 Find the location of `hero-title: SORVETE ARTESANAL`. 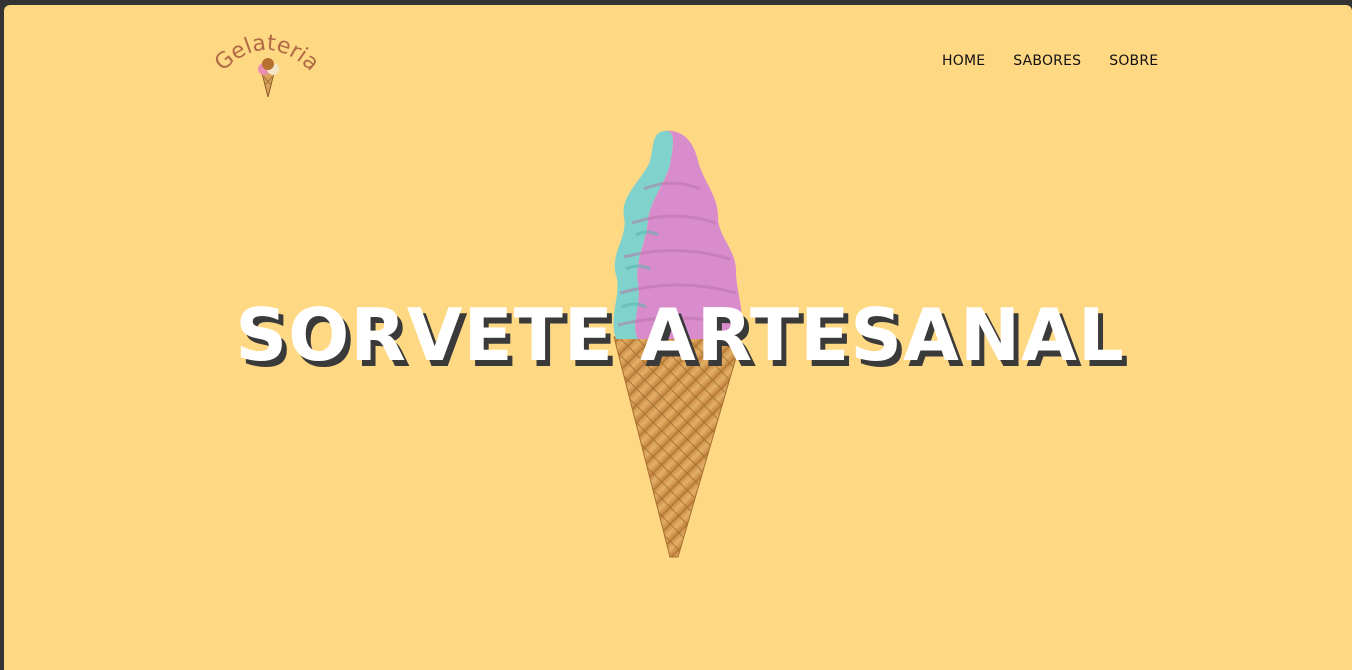

hero-title: SORVETE ARTESANAL is located at coordinates (680, 335).